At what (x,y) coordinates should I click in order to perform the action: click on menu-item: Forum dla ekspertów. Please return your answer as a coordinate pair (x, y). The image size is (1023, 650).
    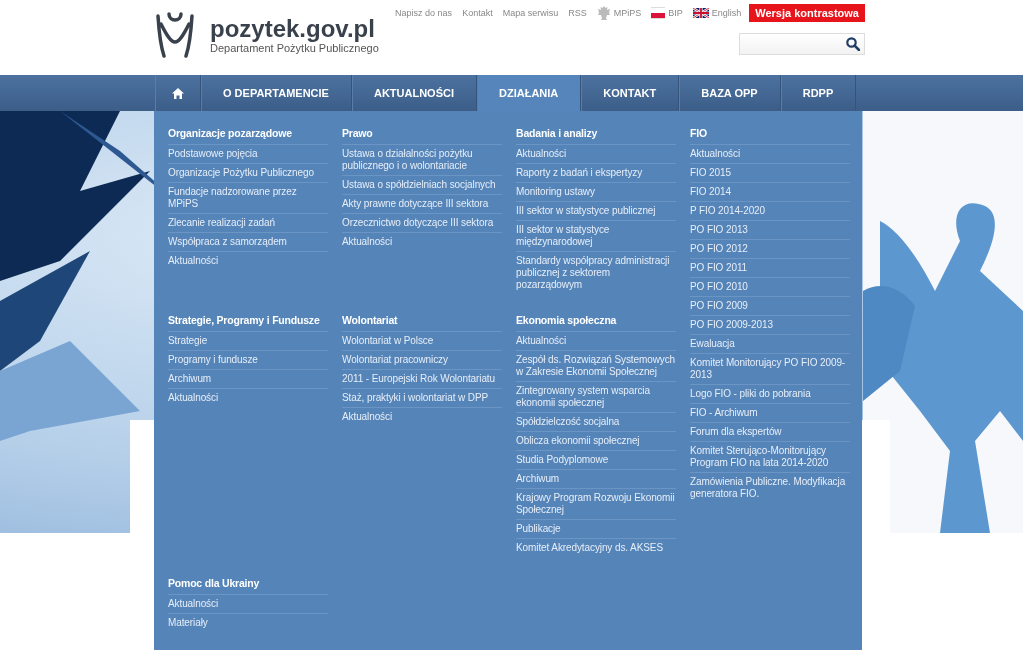
    Looking at the image, I should click on (770, 432).